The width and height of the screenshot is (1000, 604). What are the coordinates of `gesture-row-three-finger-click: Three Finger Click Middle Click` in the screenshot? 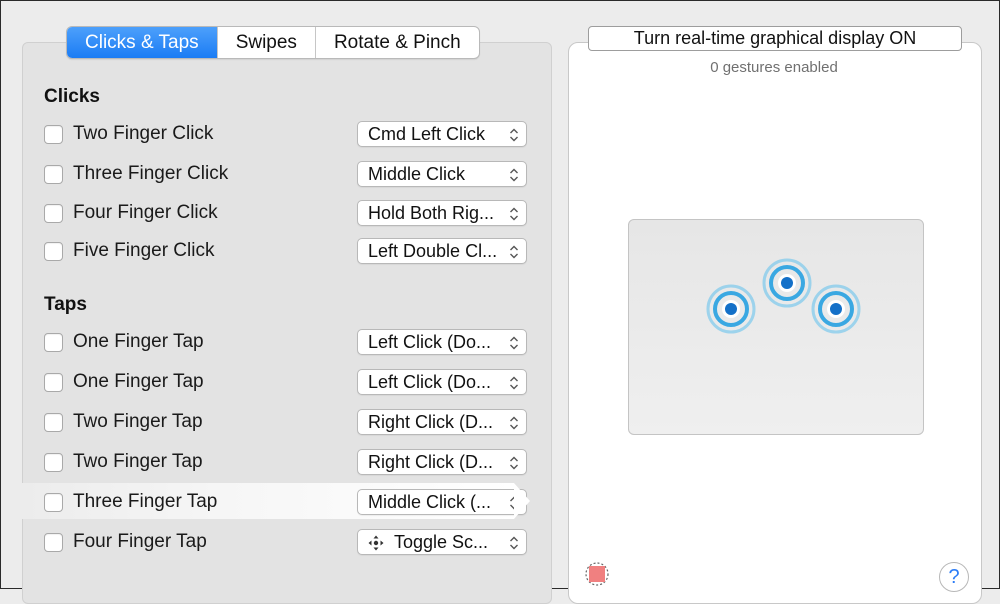 It's located at (287, 175).